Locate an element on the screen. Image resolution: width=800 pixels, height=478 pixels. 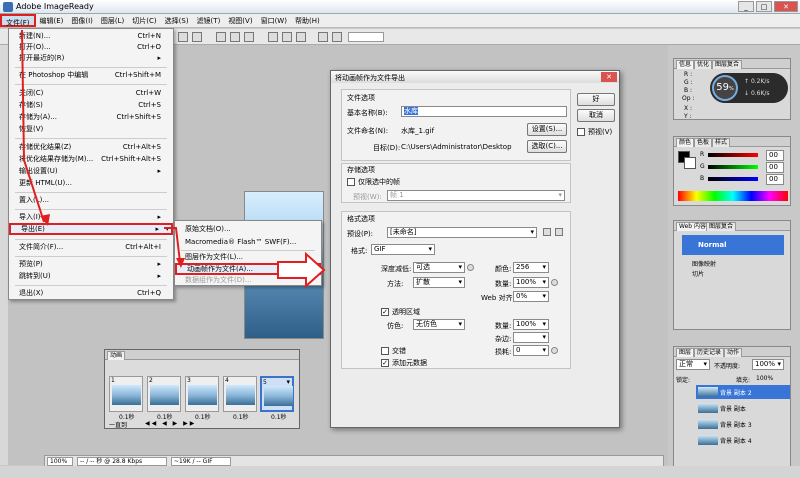
g-value: 00 is located at coordinates (775, 167).